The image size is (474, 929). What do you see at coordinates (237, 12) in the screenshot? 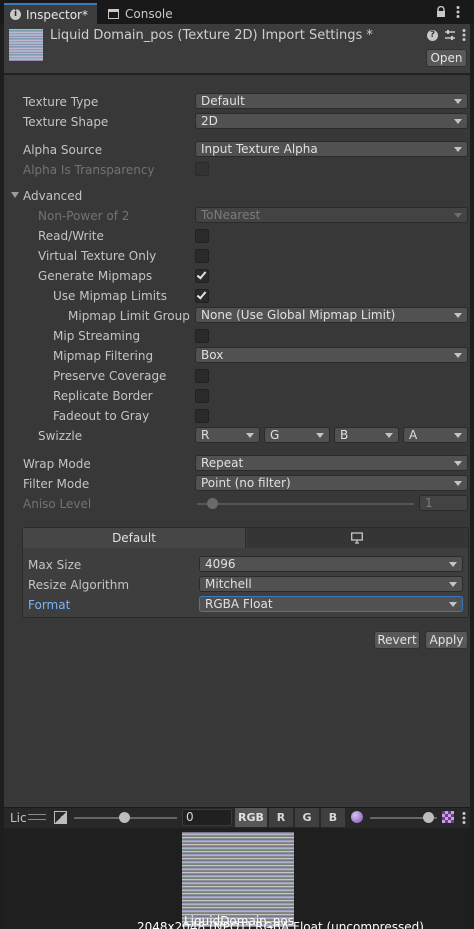
I see `window-tab-bar: i Inspector* Console` at bounding box center [237, 12].